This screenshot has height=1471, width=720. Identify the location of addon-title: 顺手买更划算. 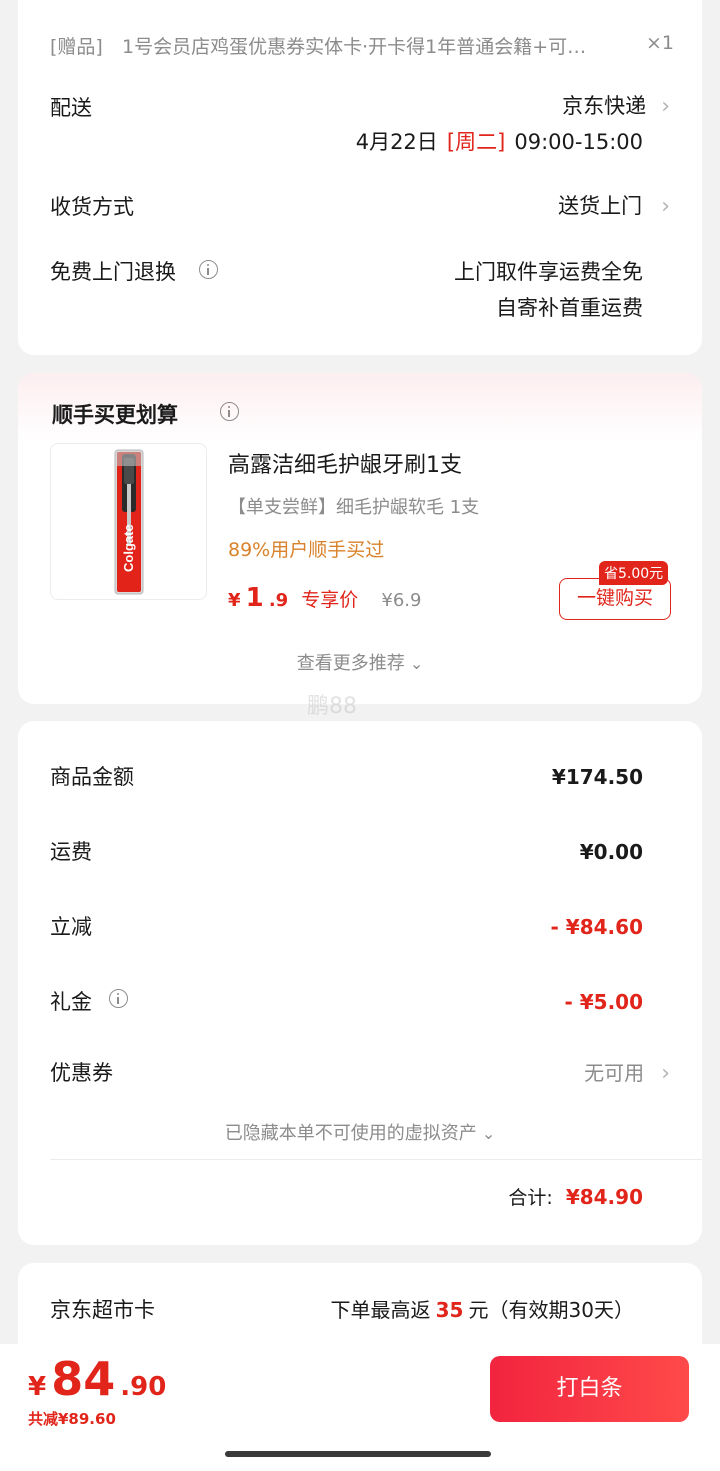
(115, 415).